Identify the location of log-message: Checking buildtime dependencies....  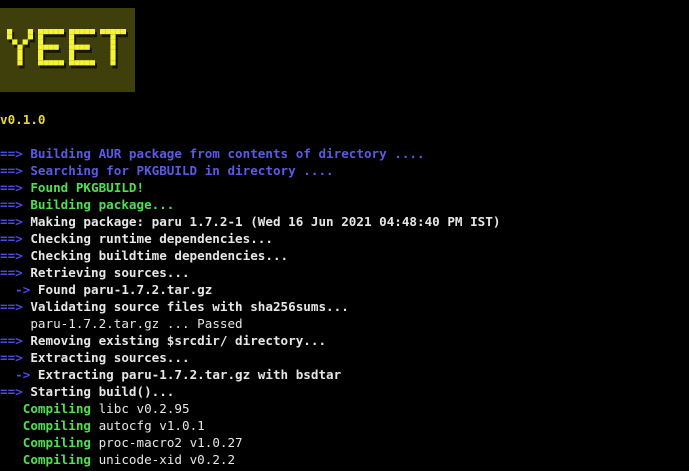
(155, 255).